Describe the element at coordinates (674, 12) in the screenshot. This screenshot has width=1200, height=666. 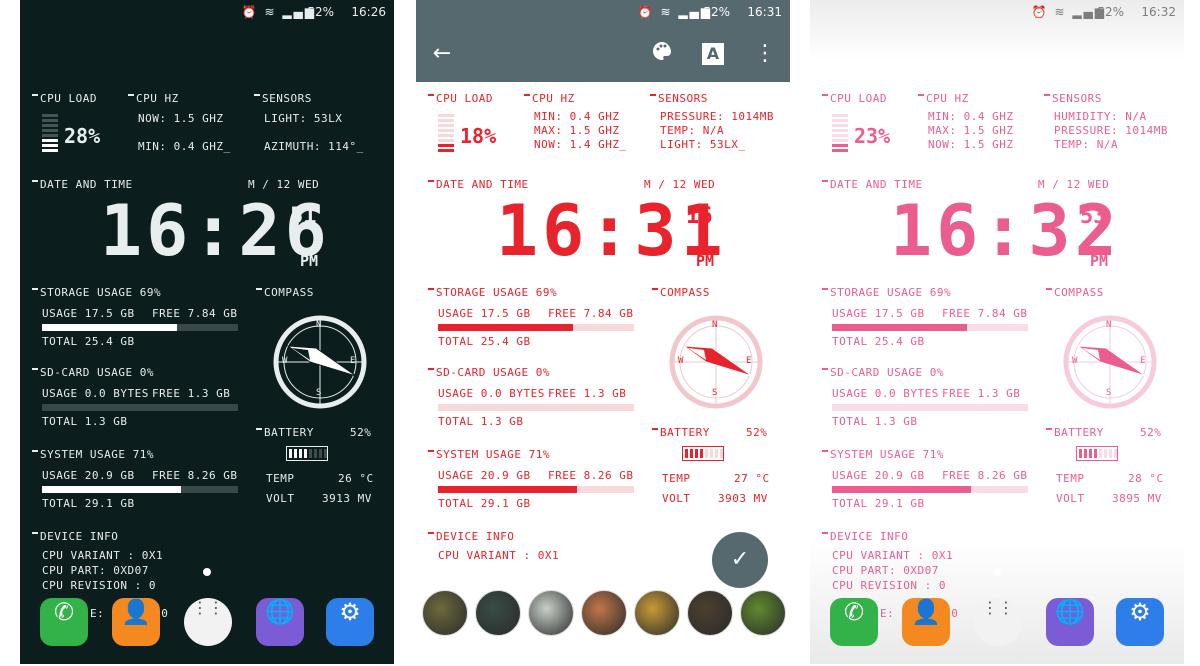
I see `status-icons: ⏰ ≋ ▂▄▆` at that location.